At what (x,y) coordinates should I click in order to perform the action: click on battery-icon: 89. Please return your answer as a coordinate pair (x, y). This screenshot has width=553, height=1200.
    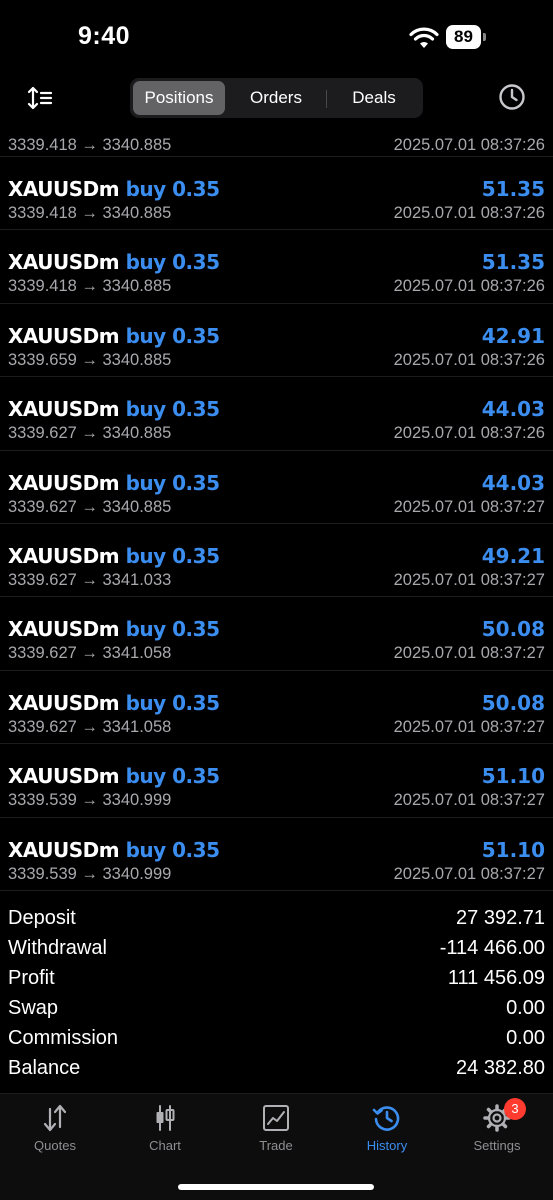
    Looking at the image, I should click on (466, 37).